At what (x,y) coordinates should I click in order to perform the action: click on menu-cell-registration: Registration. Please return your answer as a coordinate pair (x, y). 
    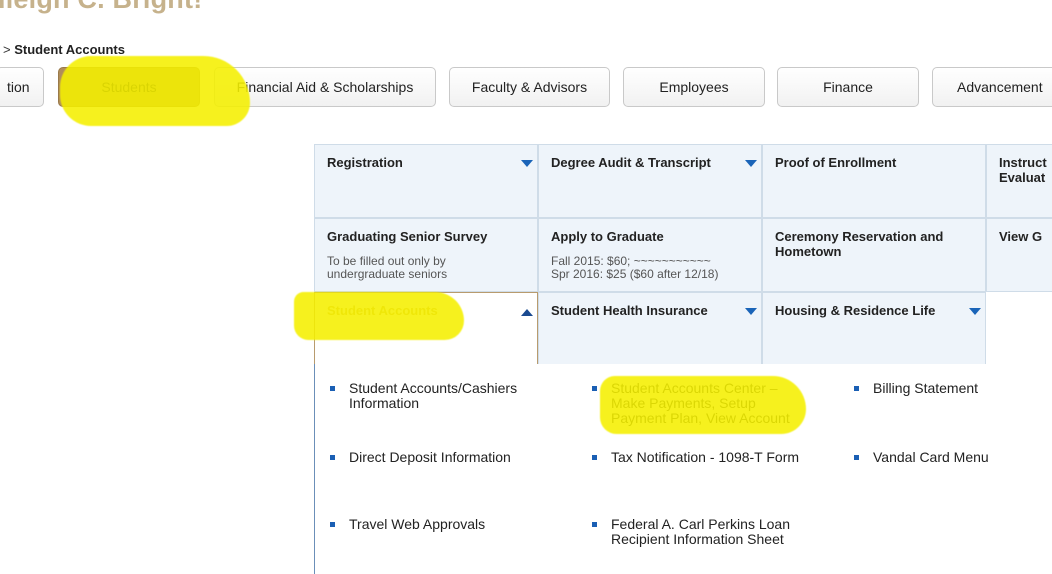
    Looking at the image, I should click on (426, 181).